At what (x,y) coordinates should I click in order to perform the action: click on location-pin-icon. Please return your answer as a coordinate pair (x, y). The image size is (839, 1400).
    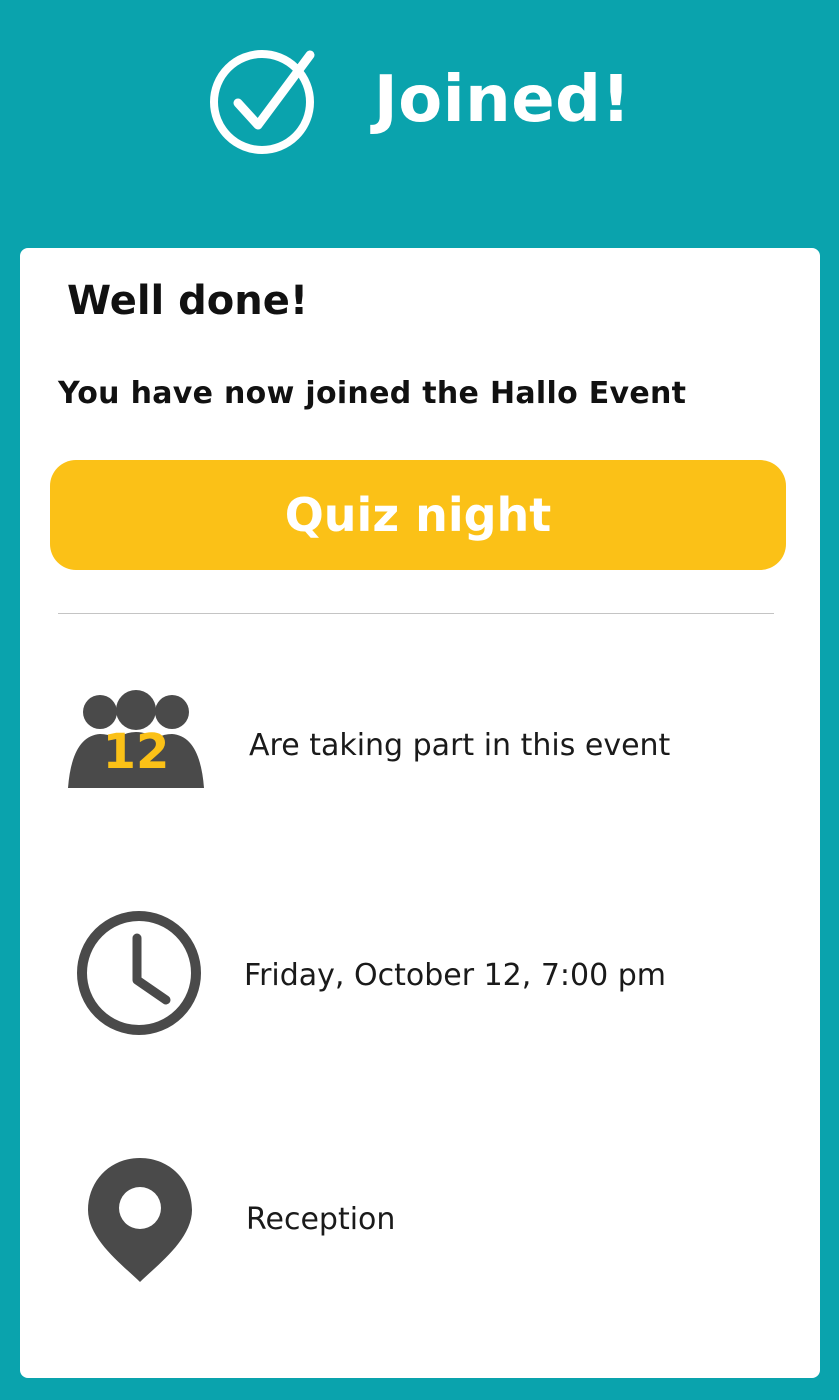
    Looking at the image, I should click on (140, 1222).